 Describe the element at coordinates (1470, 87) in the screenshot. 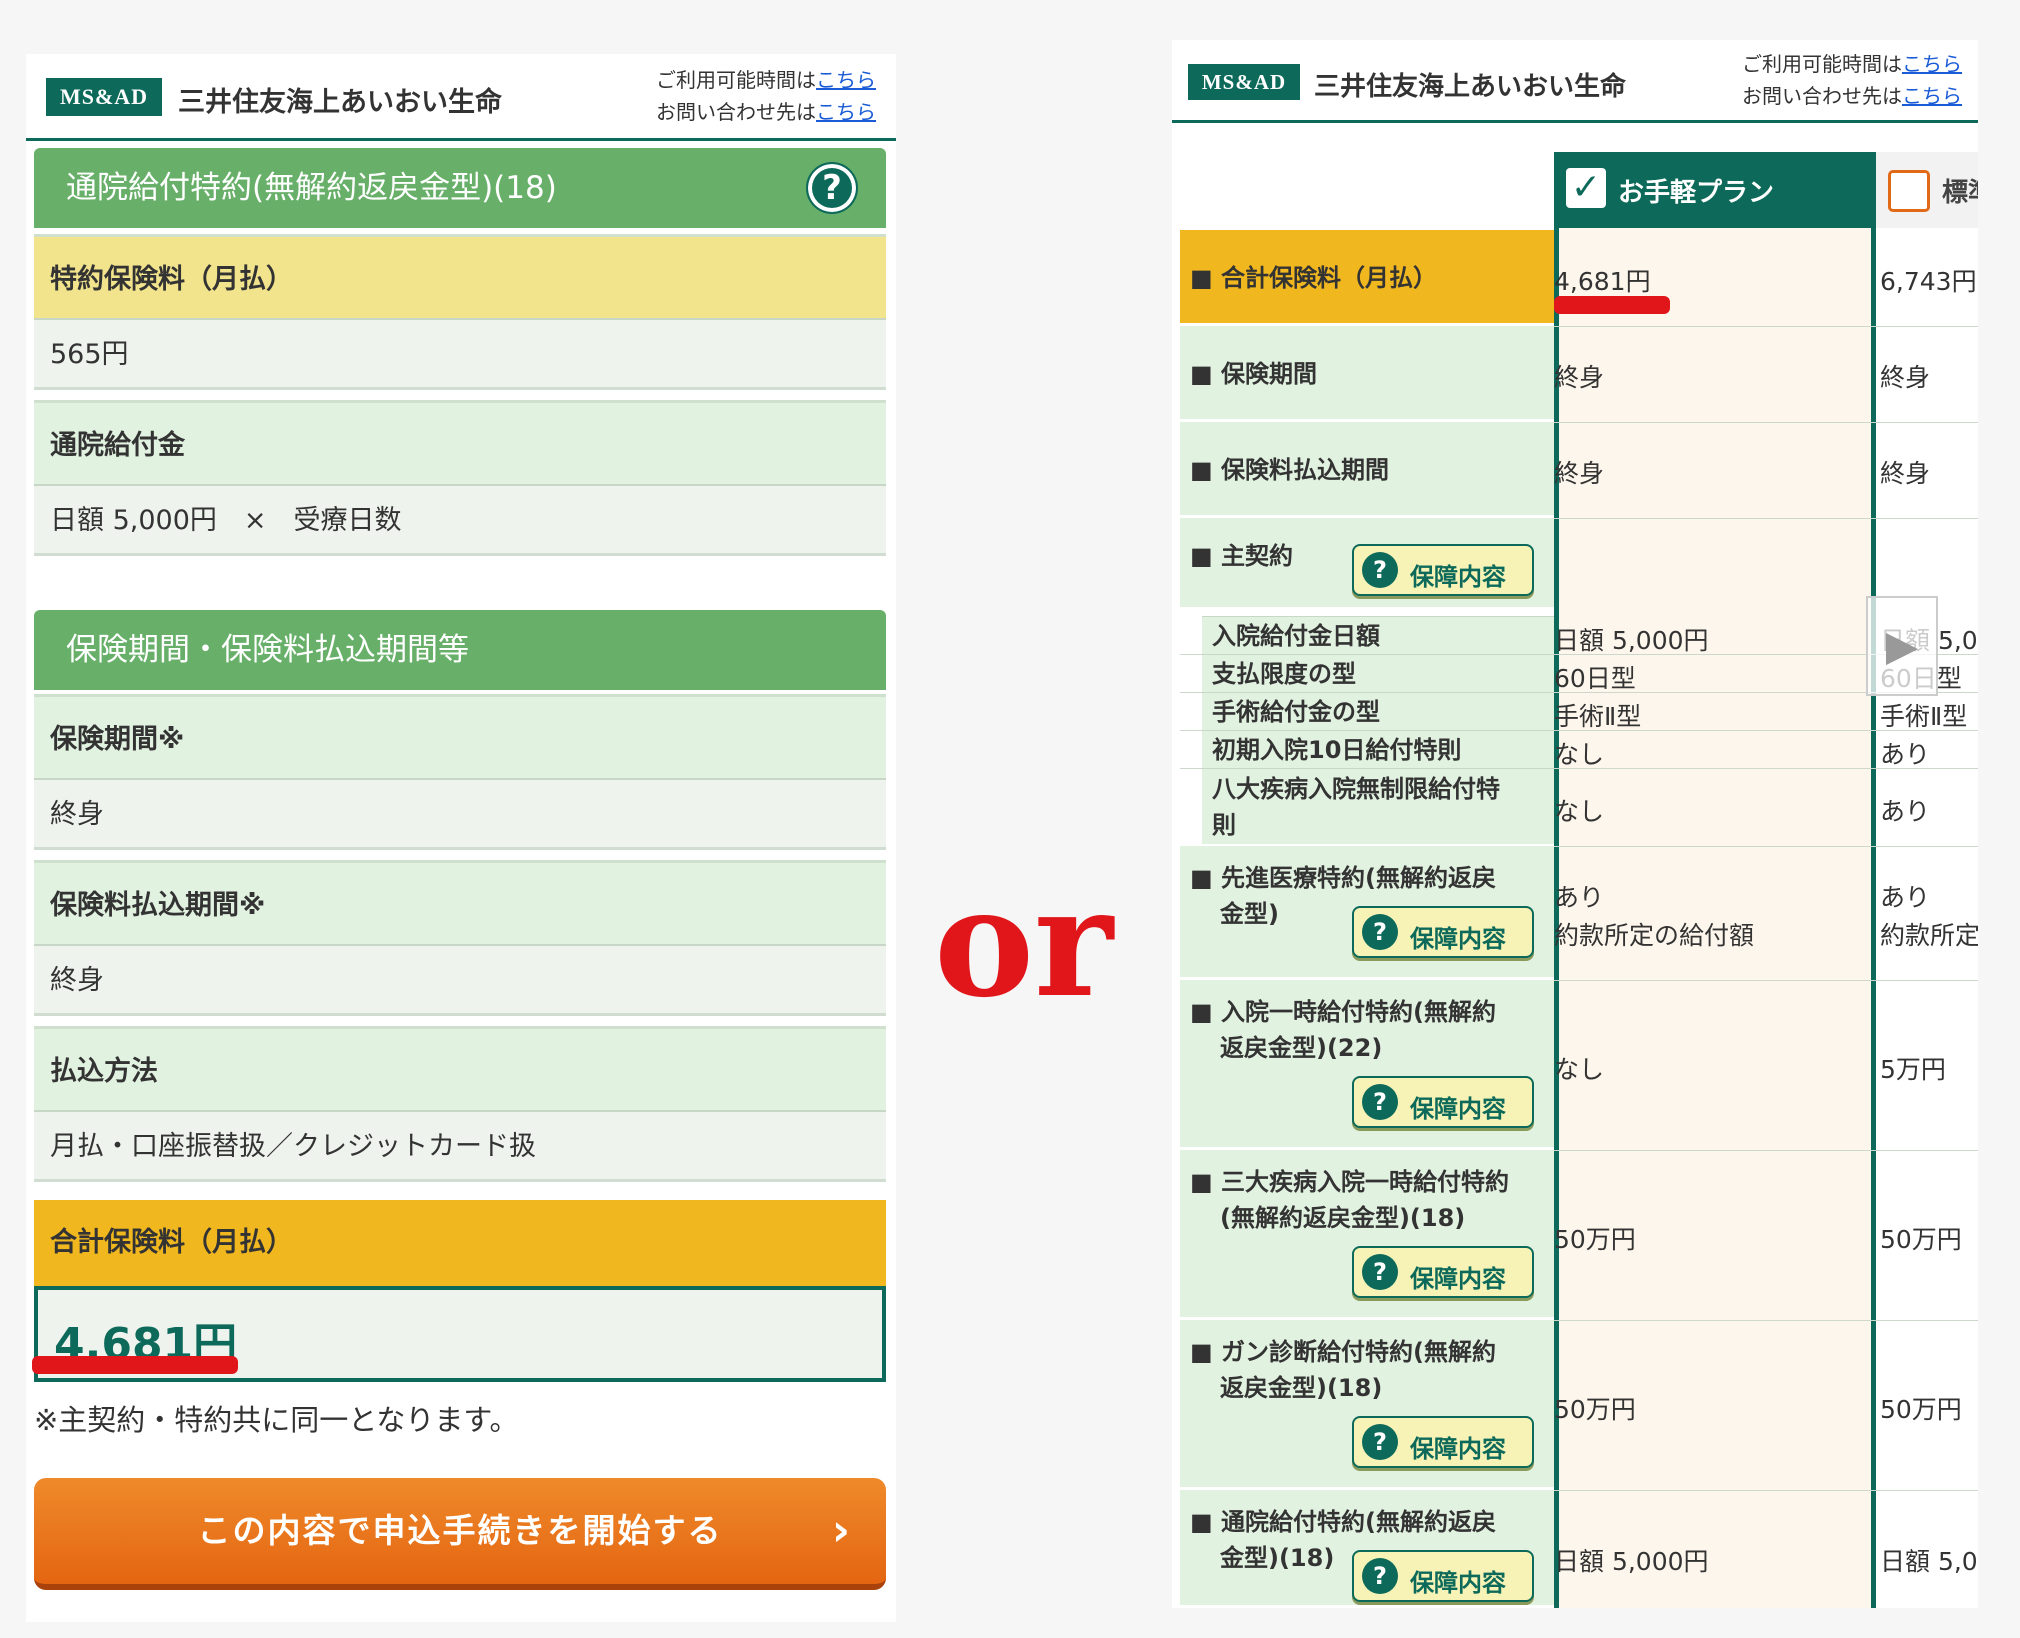

I see `company-name-right: 三井住友海上あいおい生命` at that location.